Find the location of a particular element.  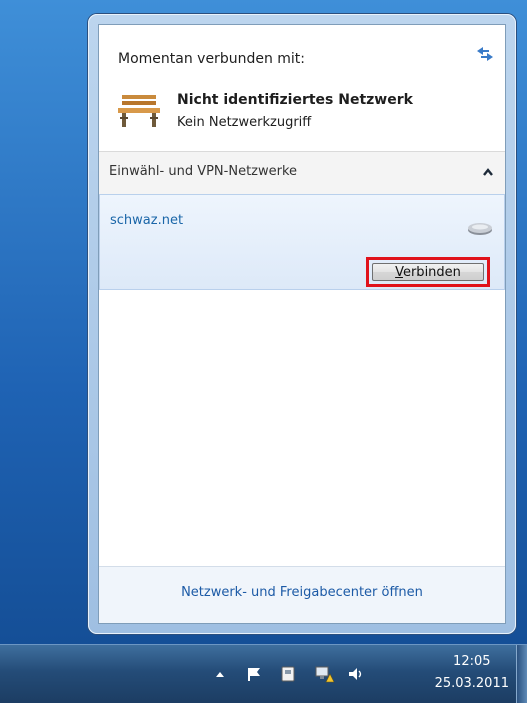

section-label: Einwähl- und VPN-Netzwerke is located at coordinates (203, 171).